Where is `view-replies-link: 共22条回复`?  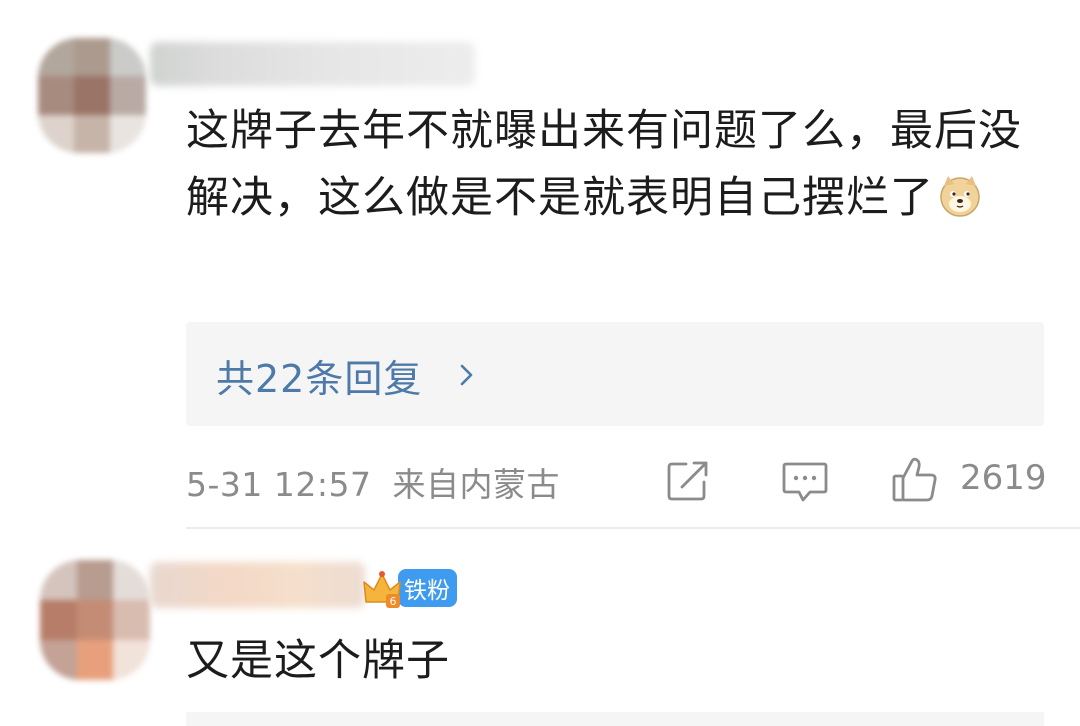
view-replies-link: 共22条回复 is located at coordinates (319, 375).